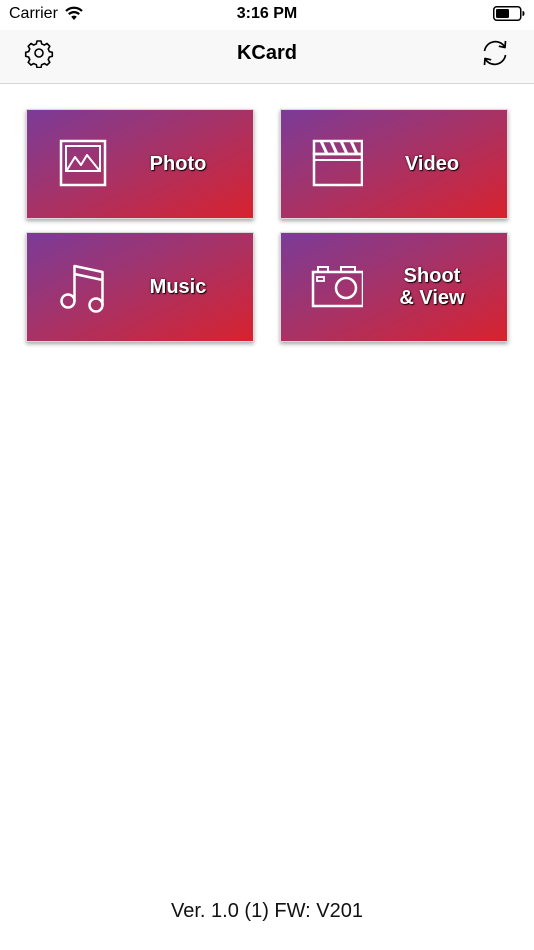  Describe the element at coordinates (178, 287) in the screenshot. I see `tile-label: Music` at that location.